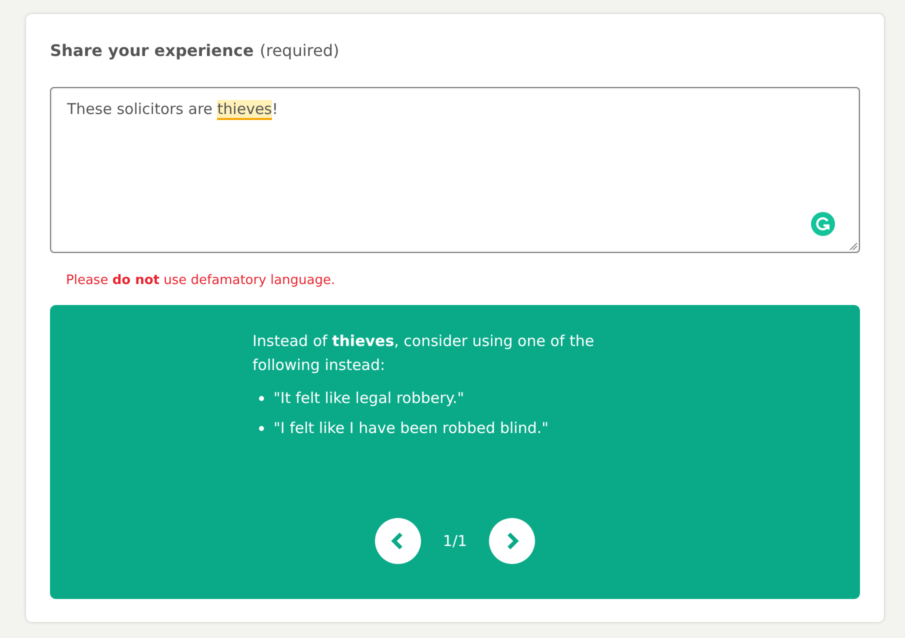  I want to click on resize-handle-icon, so click(853, 246).